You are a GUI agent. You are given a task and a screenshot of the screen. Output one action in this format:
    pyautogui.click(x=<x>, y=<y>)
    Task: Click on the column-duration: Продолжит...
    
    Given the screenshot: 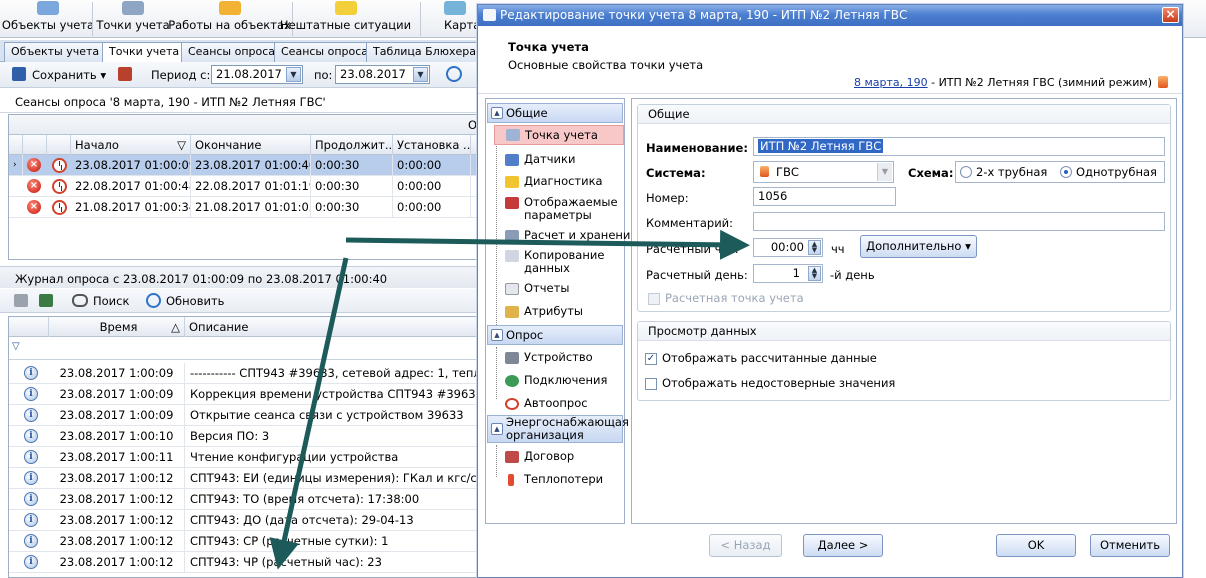 What is the action you would take?
    pyautogui.click(x=352, y=145)
    